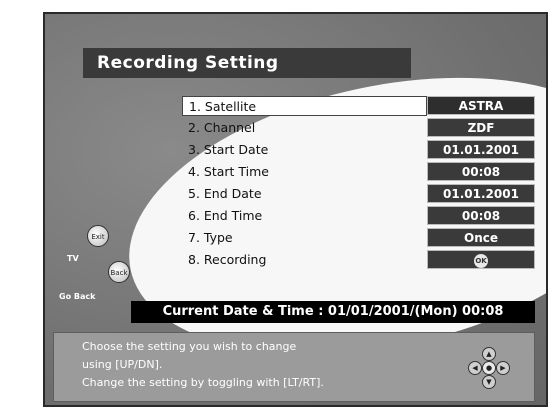 This screenshot has height=413, width=559. Describe the element at coordinates (304, 128) in the screenshot. I see `setting-label-channel: 2. Channel` at that location.